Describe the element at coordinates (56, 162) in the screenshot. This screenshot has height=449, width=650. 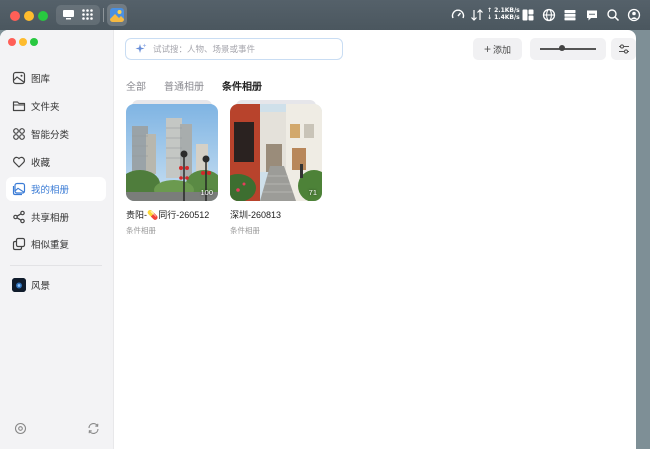
I see `sidebar-item-favorites: 收藏` at that location.